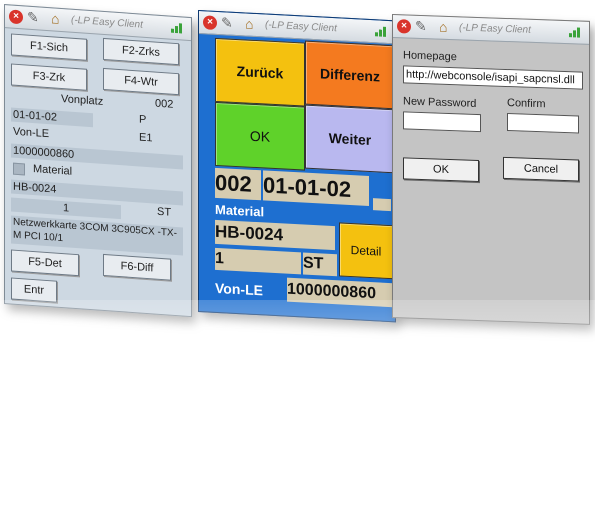 The height and width of the screenshot is (518, 595). I want to click on f5-detail-button: F5-Det, so click(45, 263).